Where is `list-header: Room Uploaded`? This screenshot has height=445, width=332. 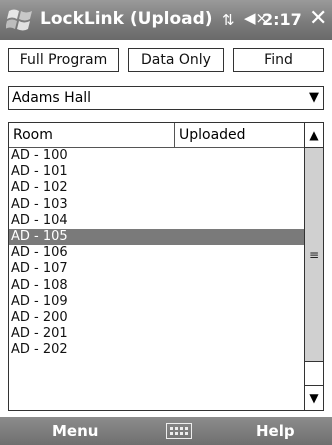
list-header: Room Uploaded is located at coordinates (157, 135).